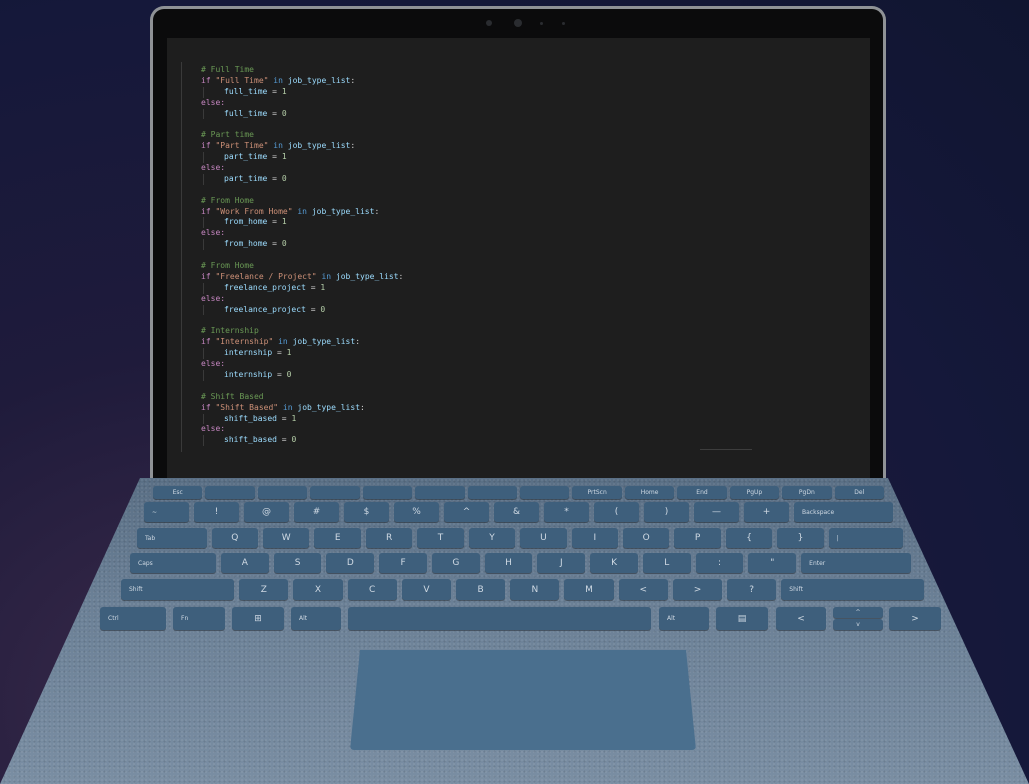 Image resolution: width=1029 pixels, height=784 pixels. What do you see at coordinates (772, 563) in the screenshot?
I see `letter-key: "` at bounding box center [772, 563].